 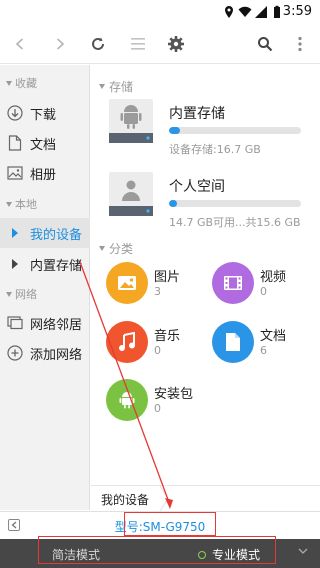 I want to click on category-label: 音乐, so click(x=167, y=336).